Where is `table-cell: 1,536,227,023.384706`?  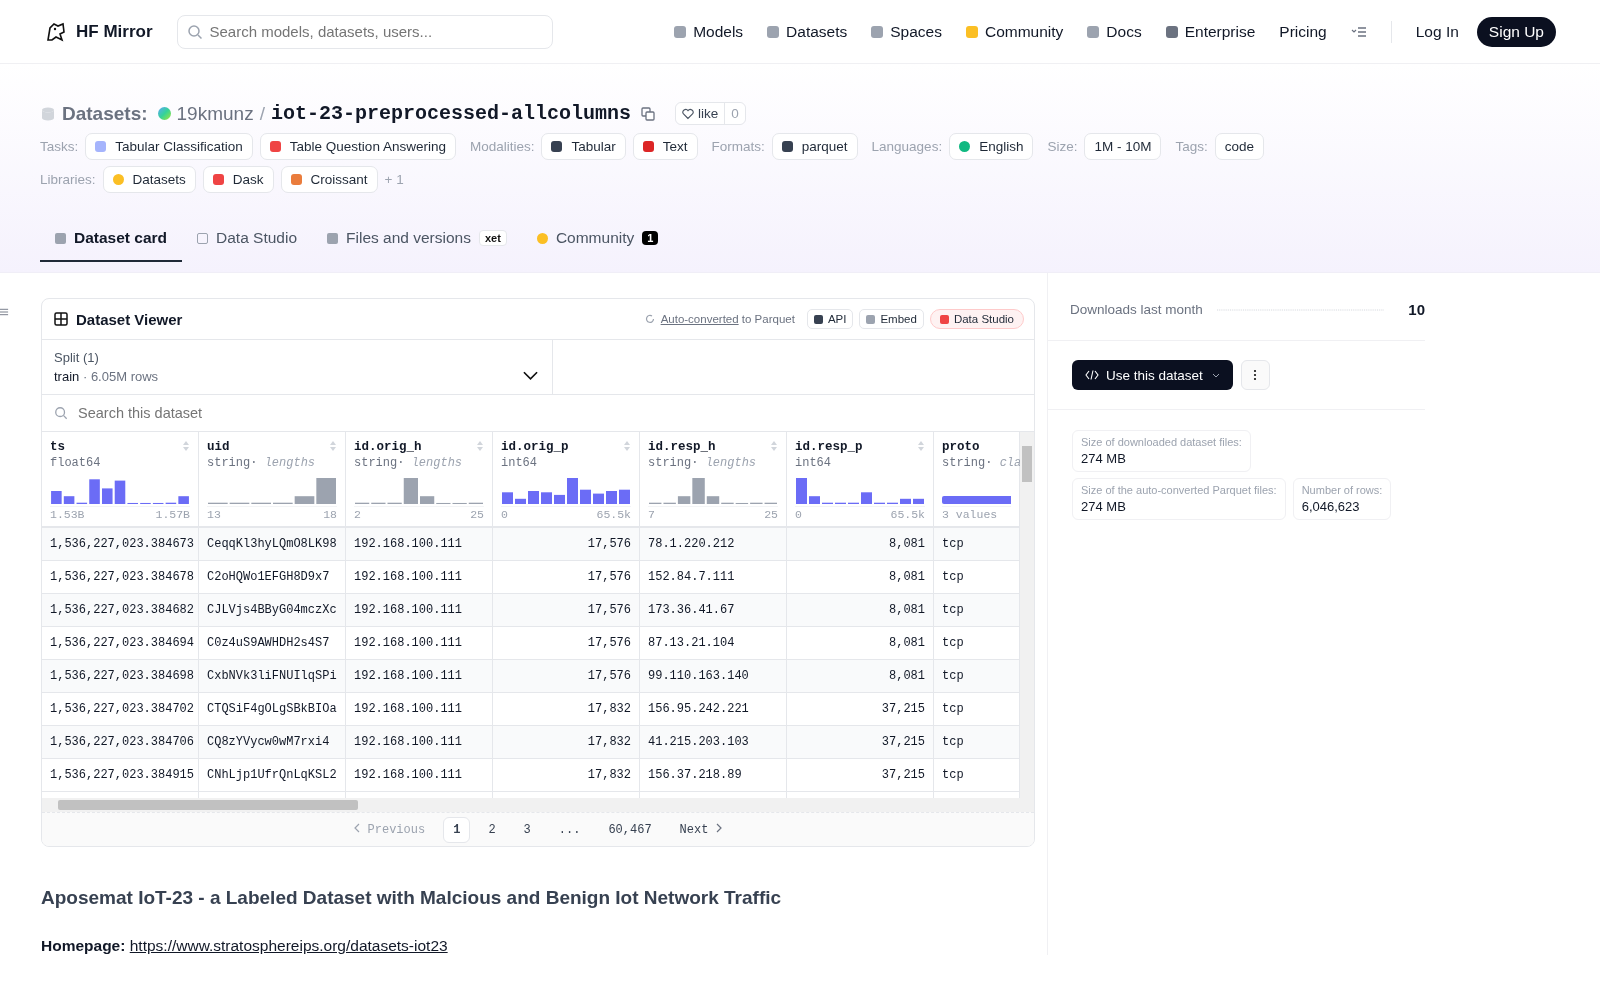
table-cell: 1,536,227,023.384706 is located at coordinates (120, 742).